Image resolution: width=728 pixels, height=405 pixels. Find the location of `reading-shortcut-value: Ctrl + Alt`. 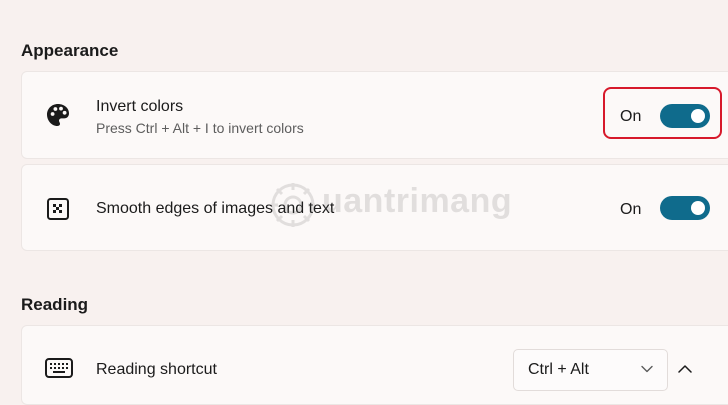

reading-shortcut-value: Ctrl + Alt is located at coordinates (558, 369).